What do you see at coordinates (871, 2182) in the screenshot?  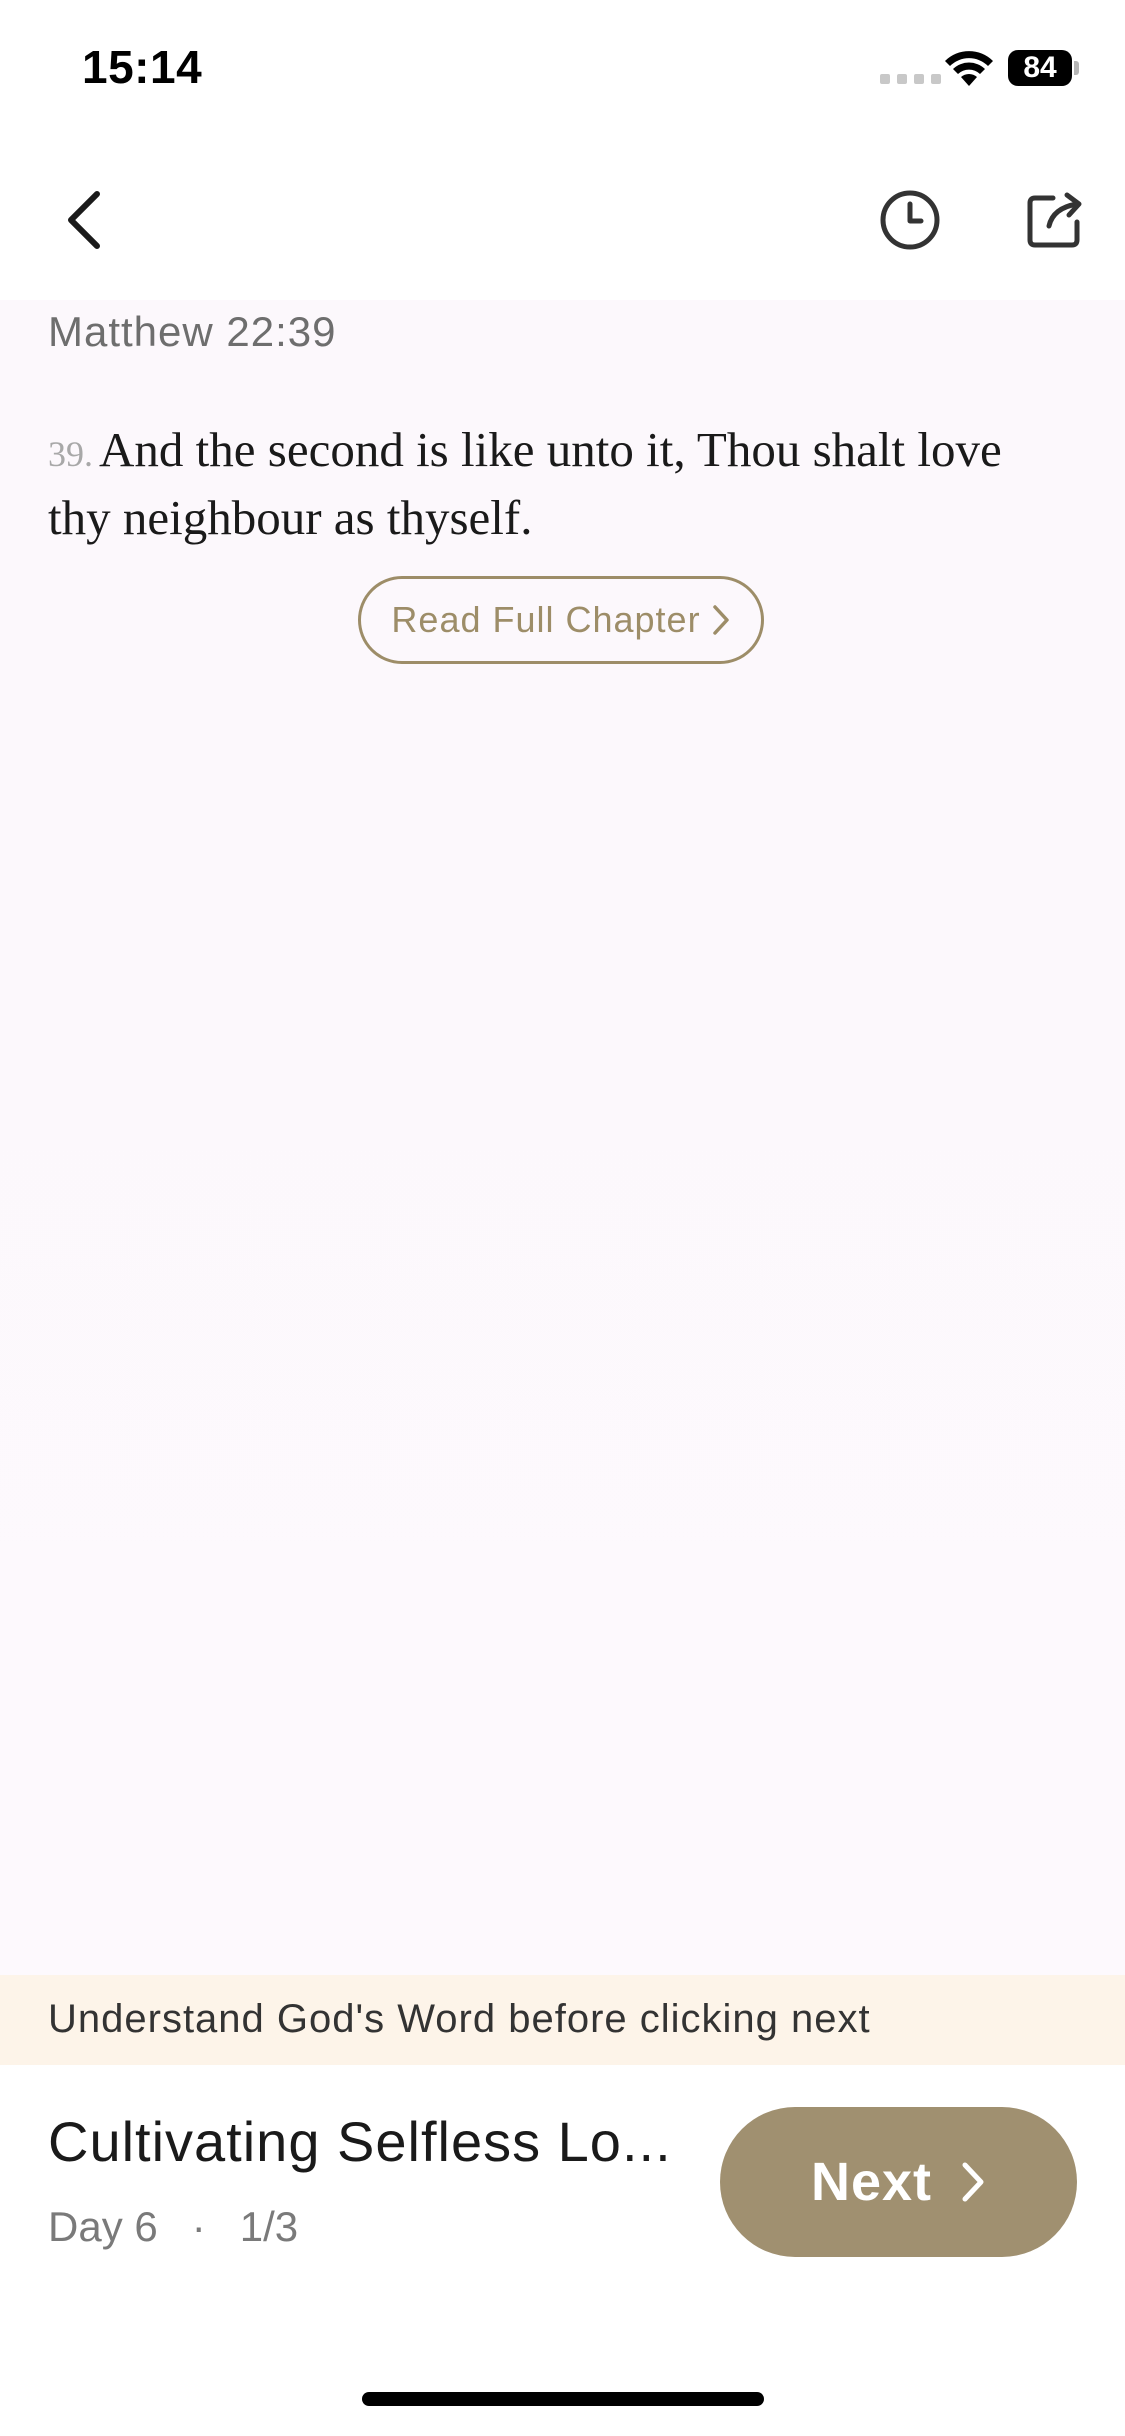 I see `next-button-label: Next` at bounding box center [871, 2182].